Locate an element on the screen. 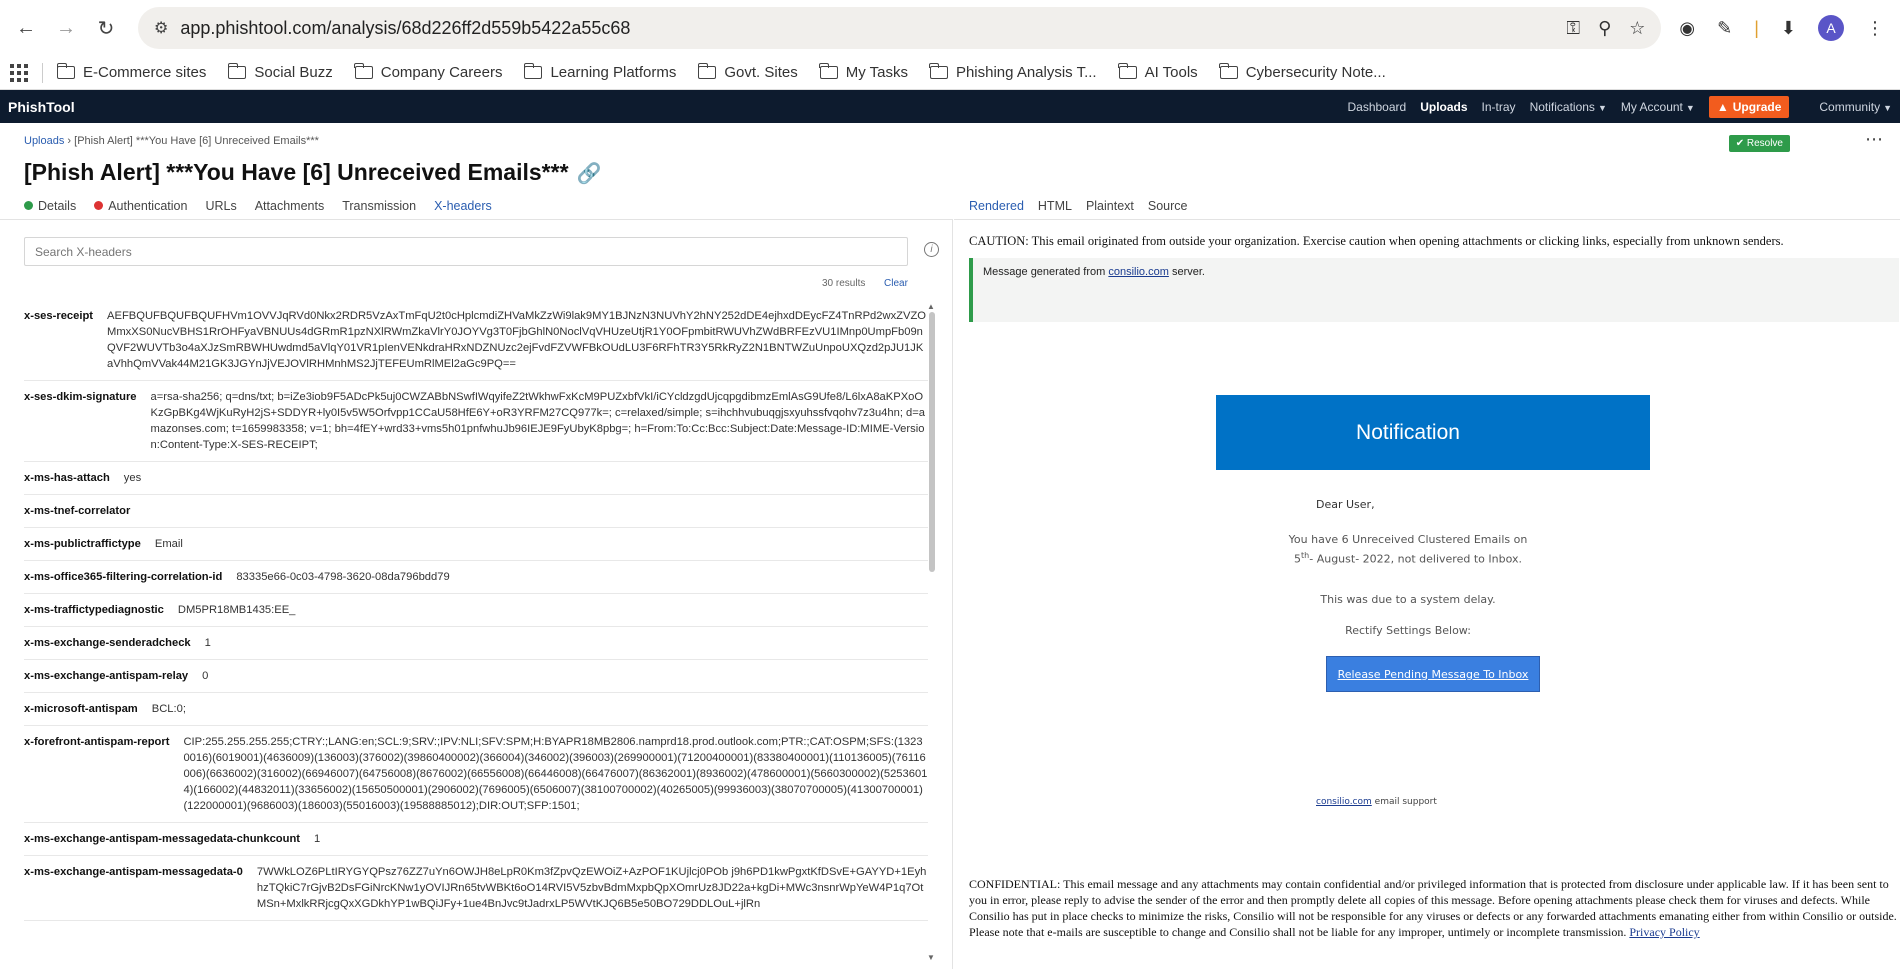 The height and width of the screenshot is (970, 1900). upgrade-button: ▲ Upgrade is located at coordinates (1749, 106).